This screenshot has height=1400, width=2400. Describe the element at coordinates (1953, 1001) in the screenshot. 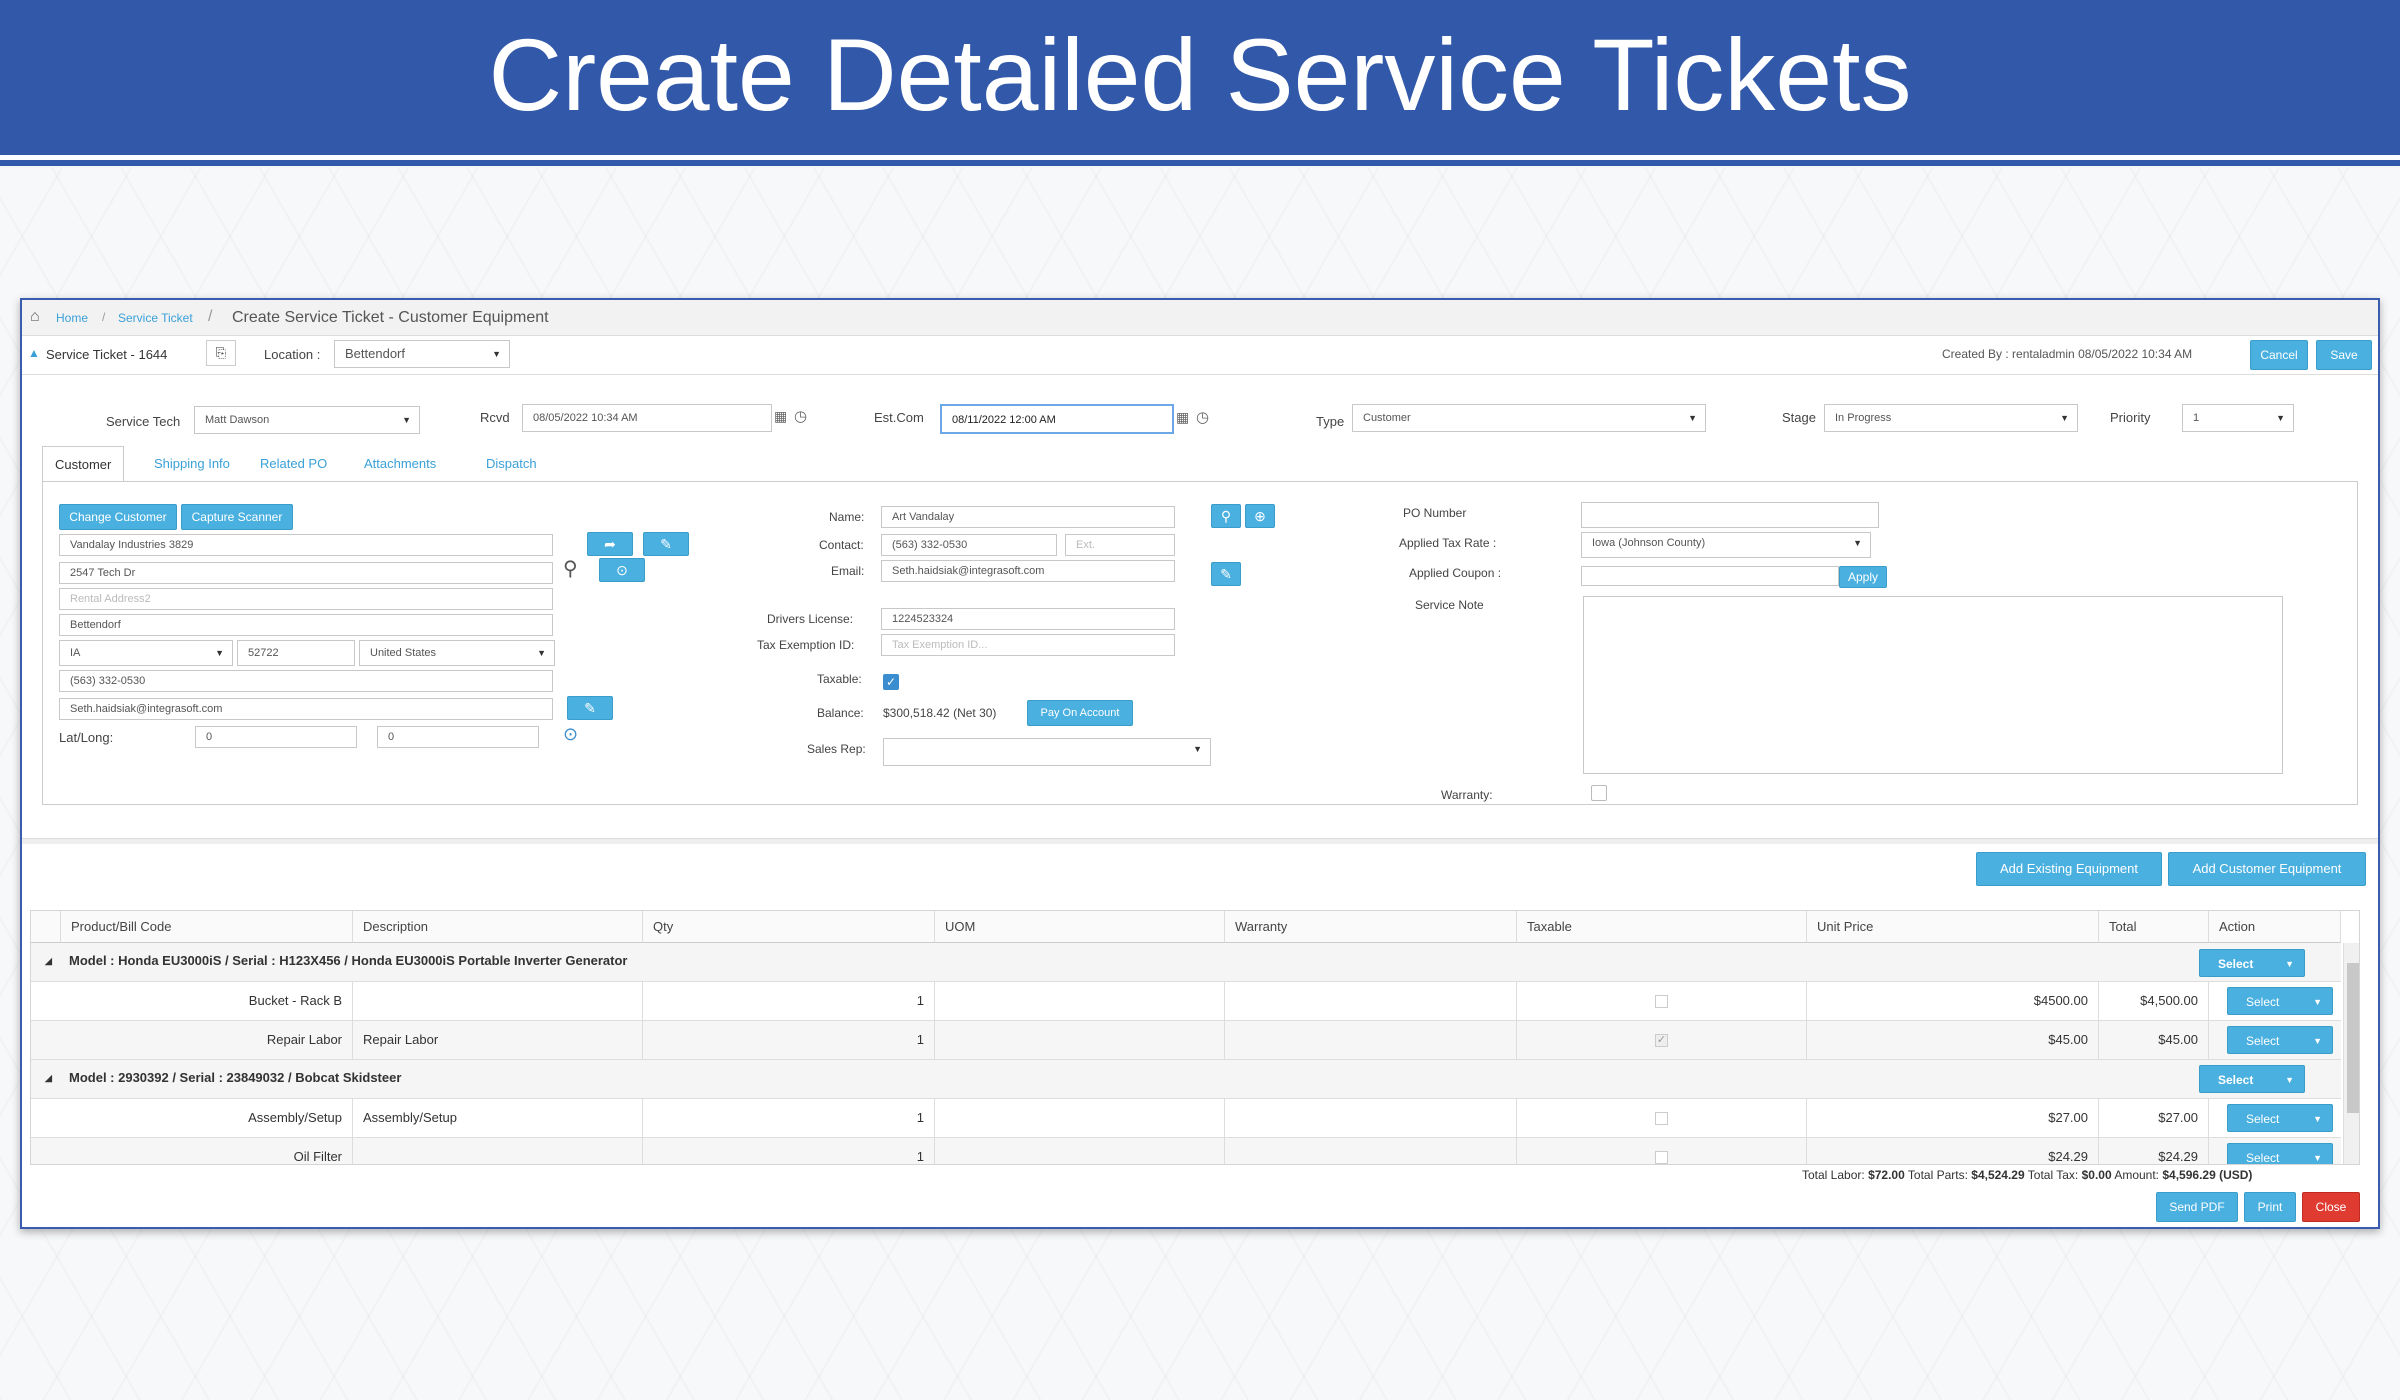

I see `unit-price: $4500.00` at that location.